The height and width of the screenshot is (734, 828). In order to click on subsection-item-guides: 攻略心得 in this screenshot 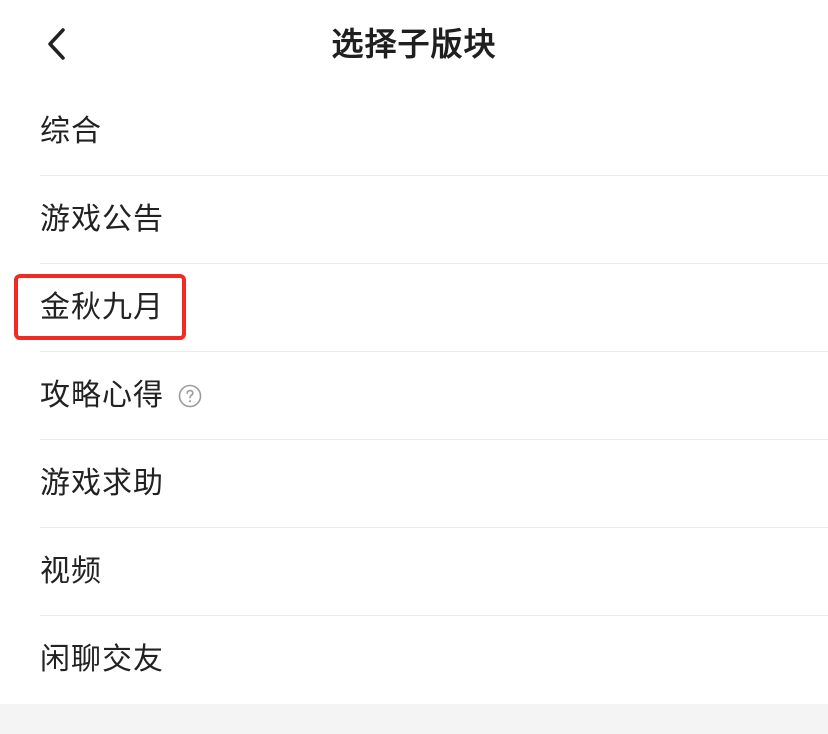, I will do `click(414, 396)`.